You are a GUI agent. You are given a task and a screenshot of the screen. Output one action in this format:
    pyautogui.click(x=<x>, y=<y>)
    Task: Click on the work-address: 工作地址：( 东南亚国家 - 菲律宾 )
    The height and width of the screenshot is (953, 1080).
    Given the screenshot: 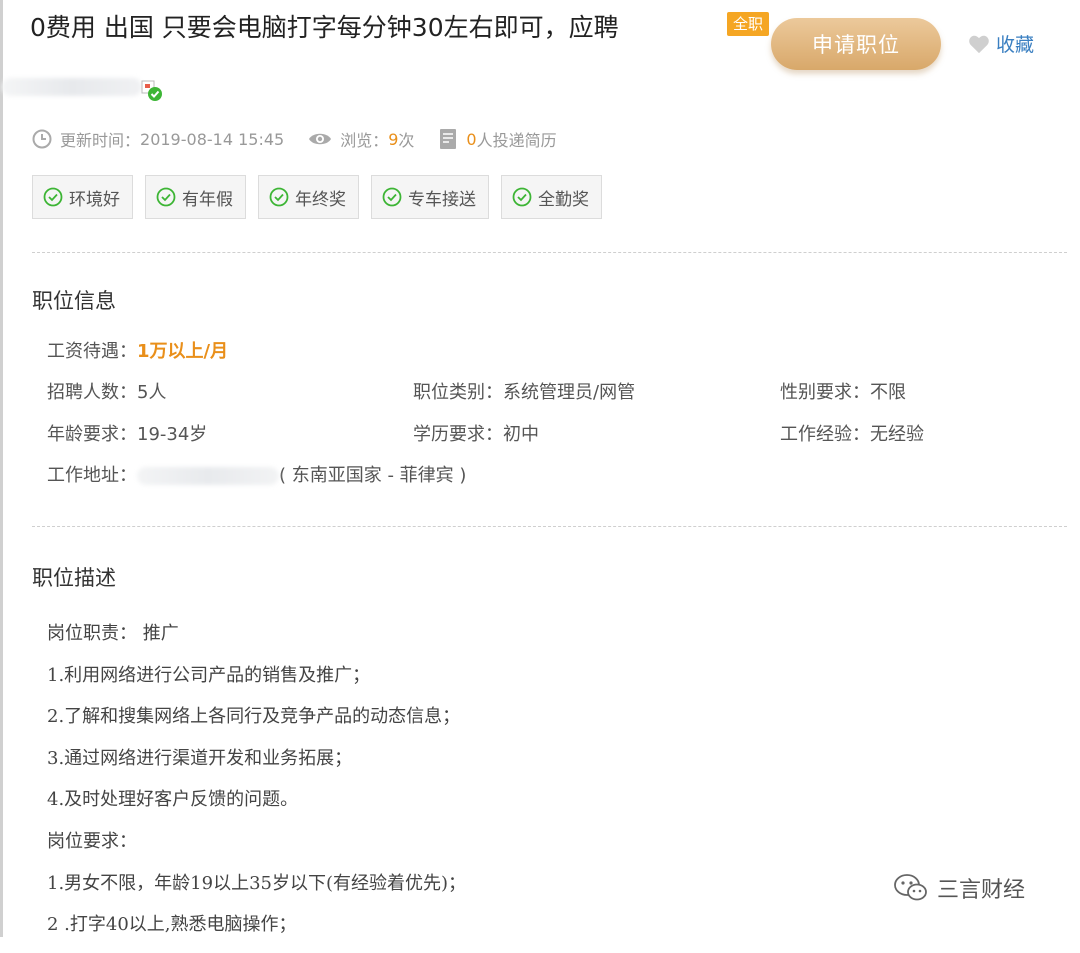 What is the action you would take?
    pyautogui.click(x=257, y=475)
    